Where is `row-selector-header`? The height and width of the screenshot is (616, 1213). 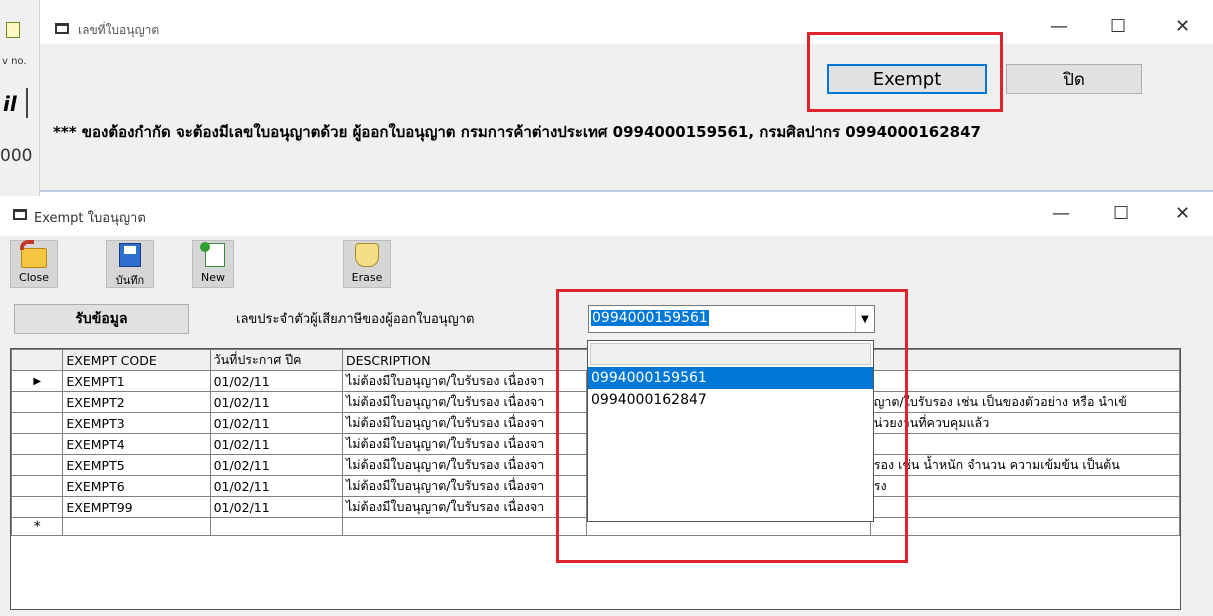
row-selector-header is located at coordinates (37, 360).